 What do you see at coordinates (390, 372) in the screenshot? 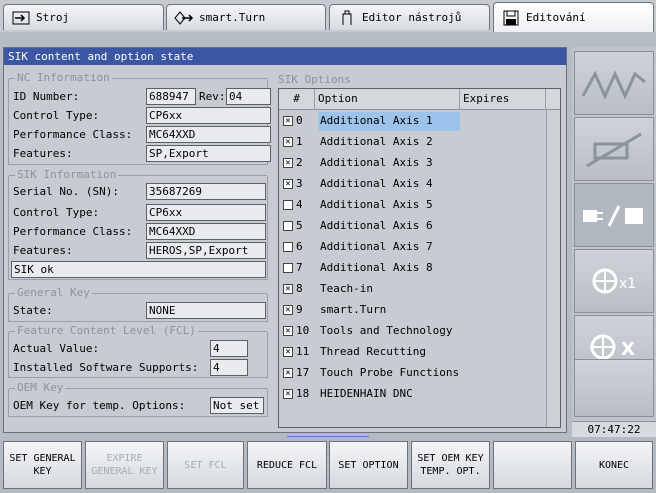
I see `option-name: Touch Probe Functions` at bounding box center [390, 372].